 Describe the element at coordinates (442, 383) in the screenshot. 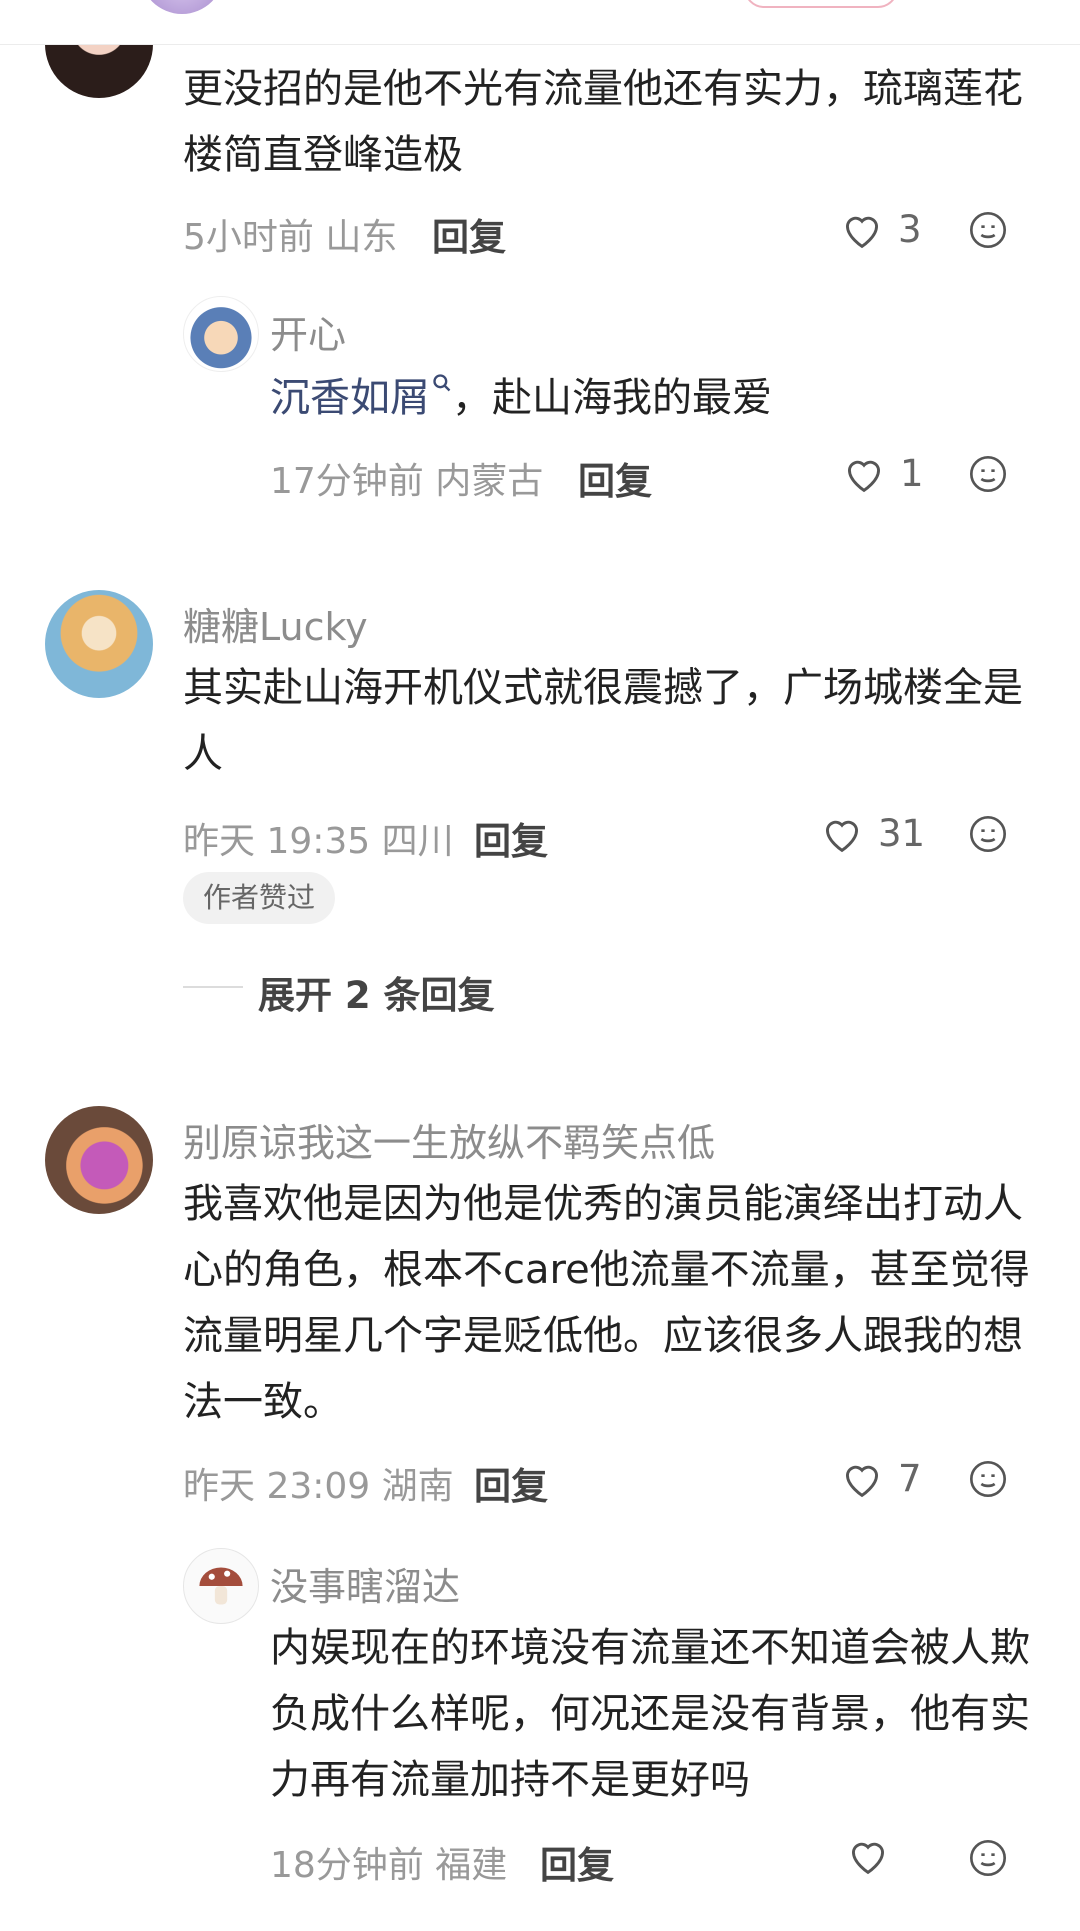

I see `search-icon` at that location.